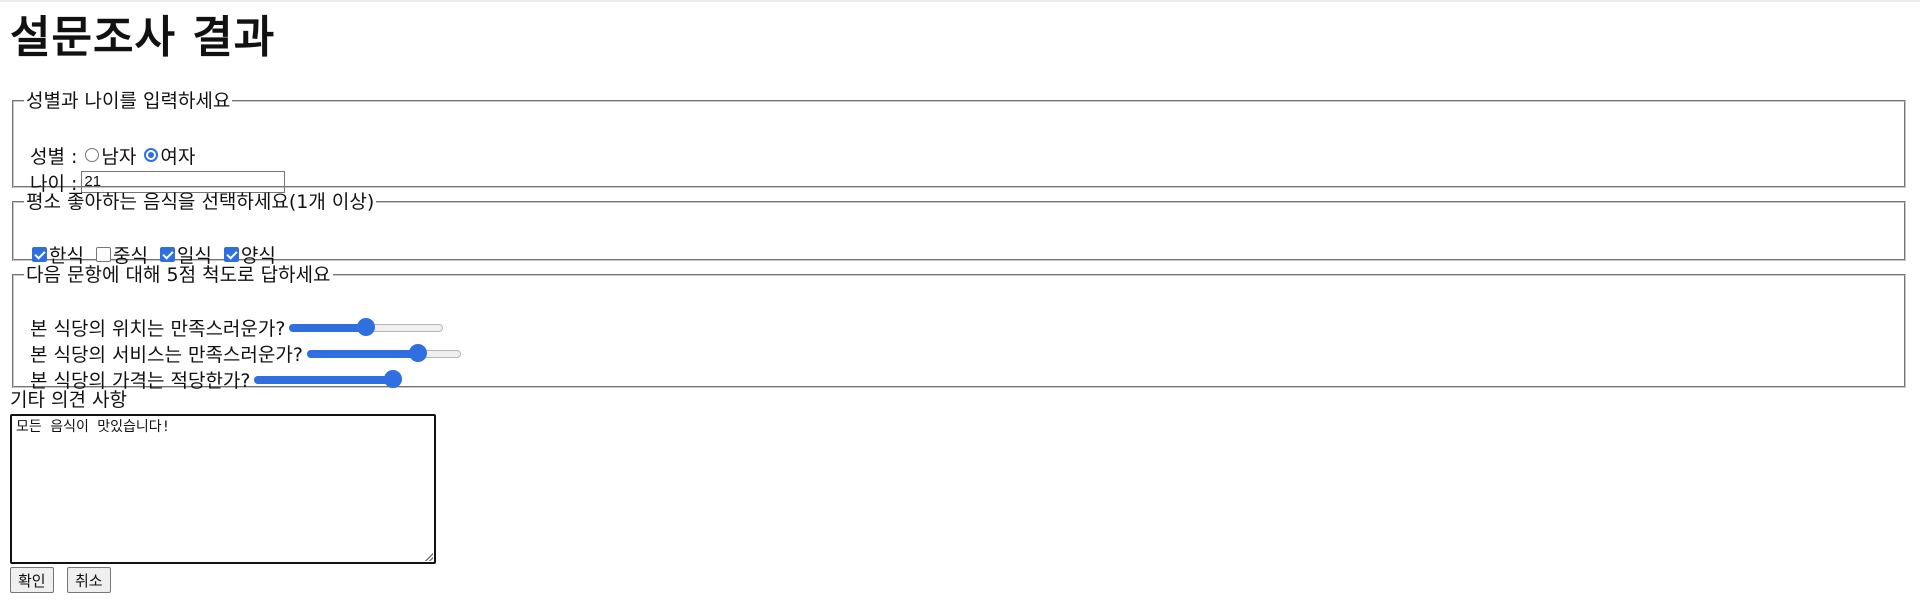  What do you see at coordinates (103, 254) in the screenshot?
I see `checkbox-chinese` at bounding box center [103, 254].